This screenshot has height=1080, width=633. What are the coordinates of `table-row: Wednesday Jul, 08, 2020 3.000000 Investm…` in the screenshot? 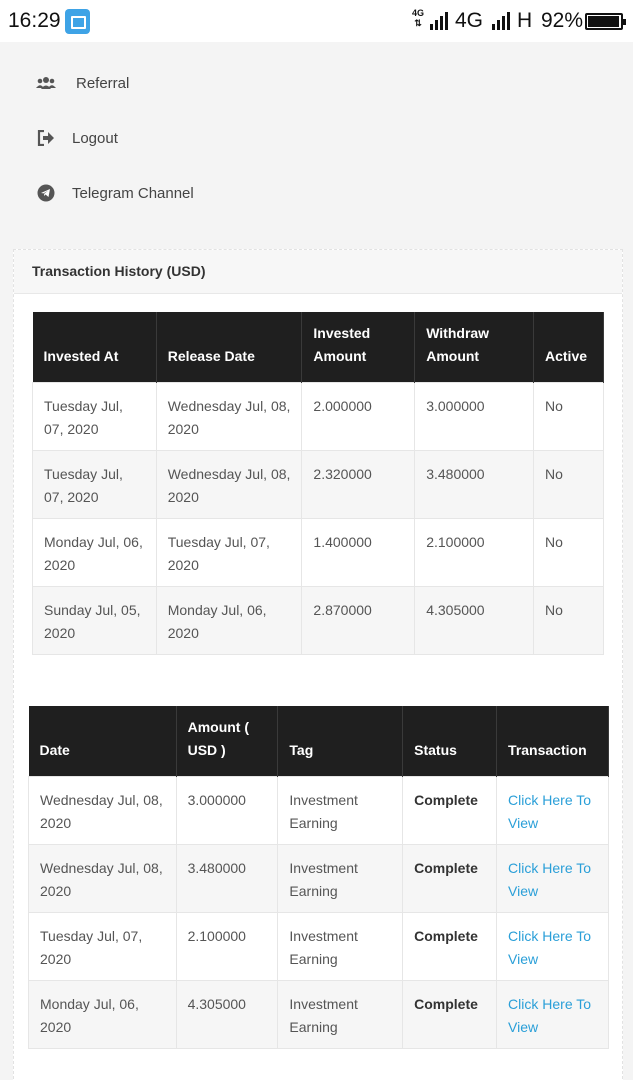 It's located at (318, 810).